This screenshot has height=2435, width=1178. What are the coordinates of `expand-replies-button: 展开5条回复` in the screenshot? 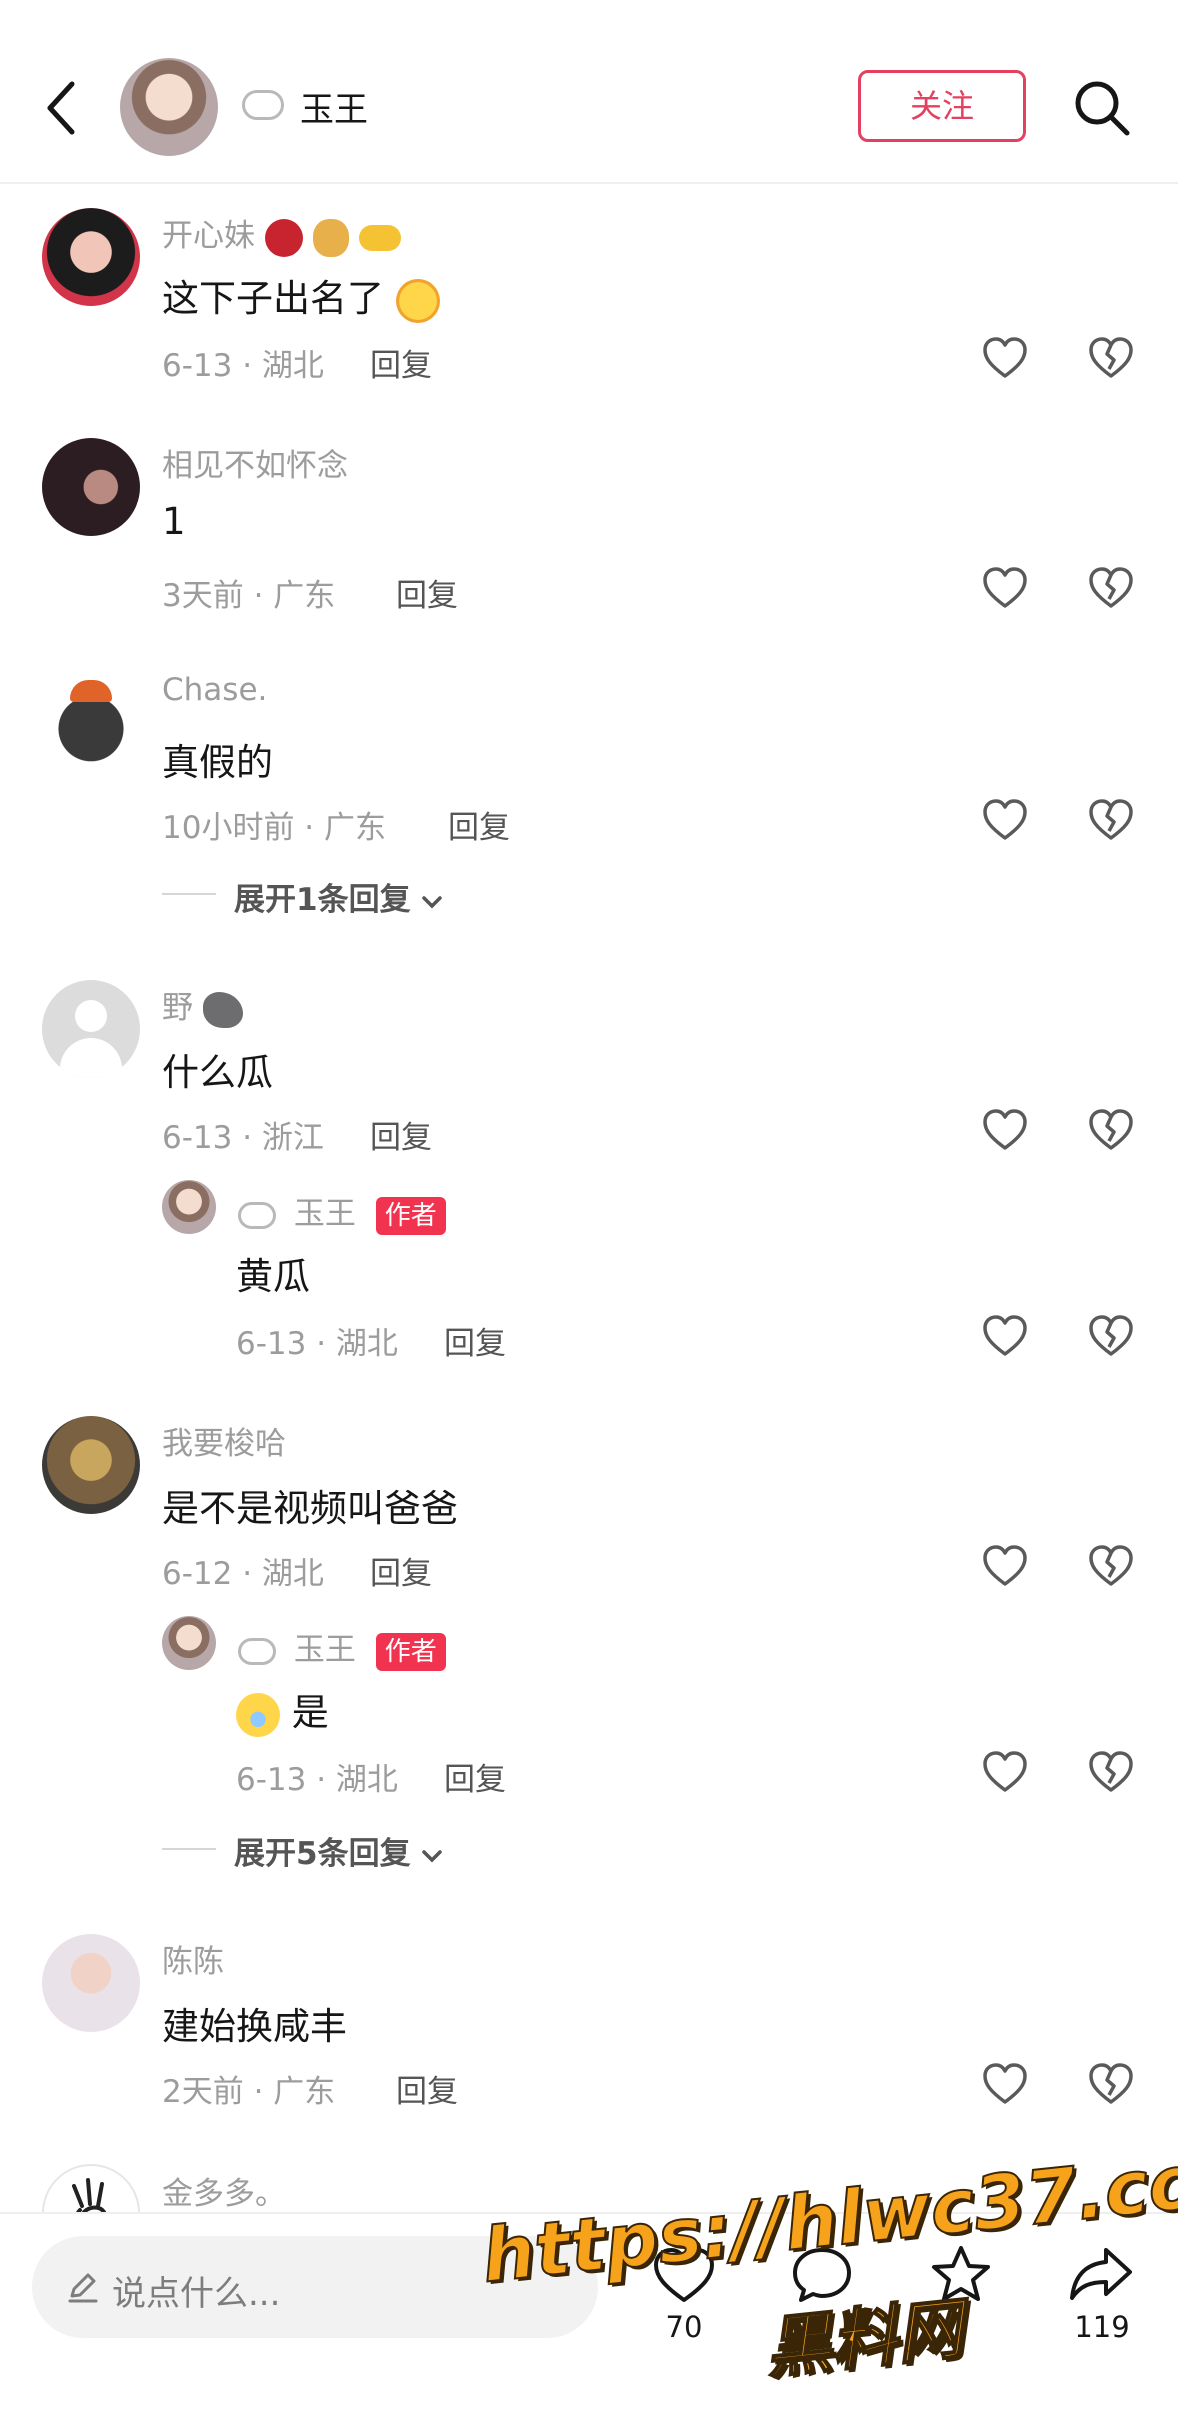 It's located at (338, 1850).